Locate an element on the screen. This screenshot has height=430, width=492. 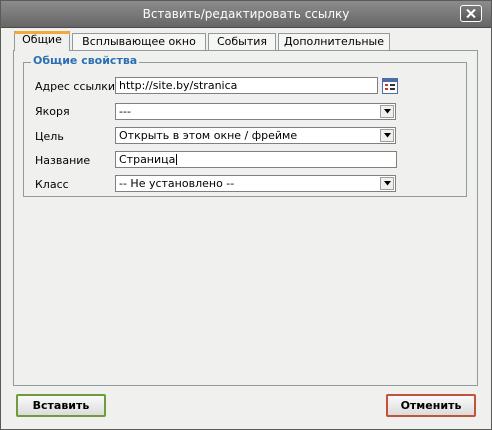
url-label: Адрес ссылки is located at coordinates (75, 86).